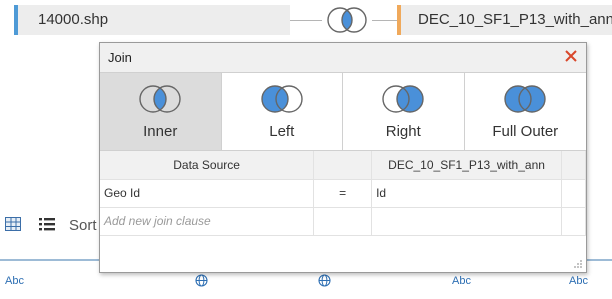 The width and height of the screenshot is (612, 299). I want to click on right-field: Id, so click(467, 193).